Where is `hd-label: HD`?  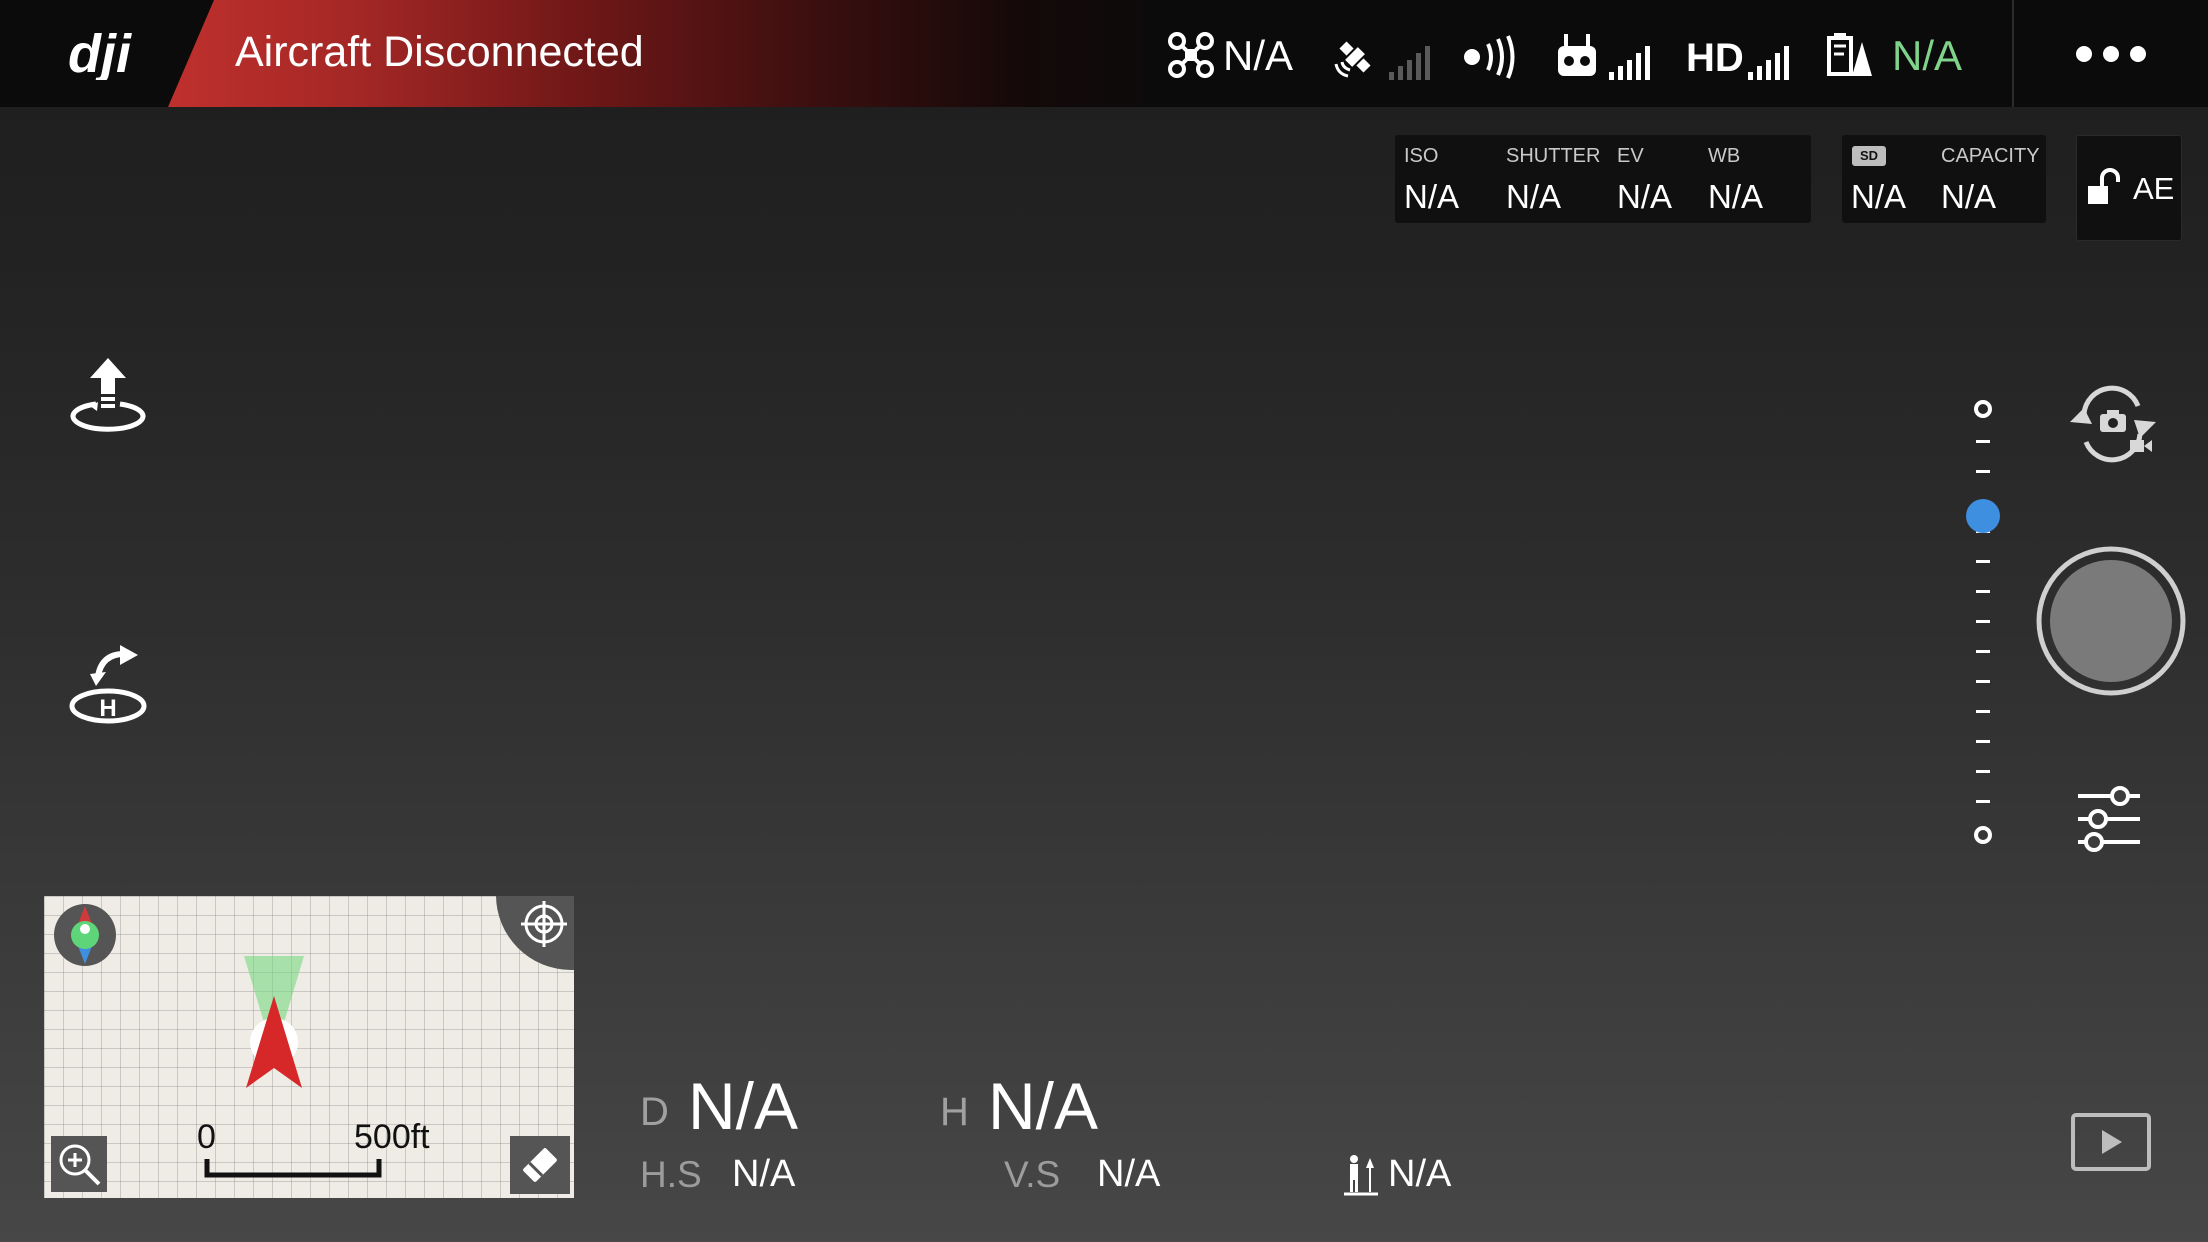 hd-label: HD is located at coordinates (1715, 58).